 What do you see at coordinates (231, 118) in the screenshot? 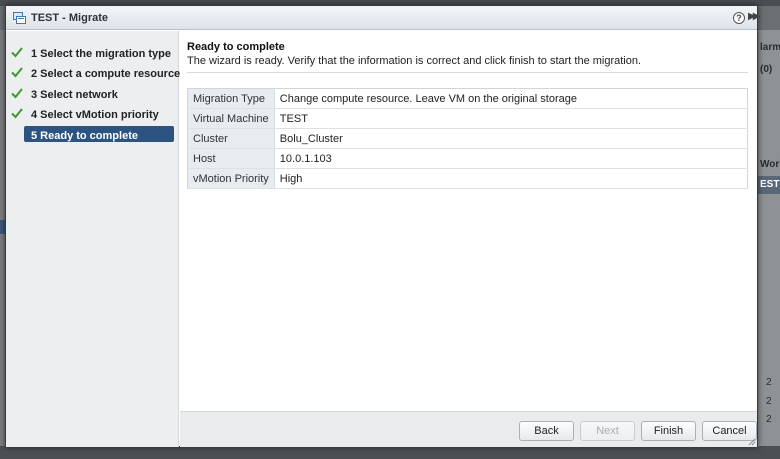
I see `summary-key: Virtual Machine` at bounding box center [231, 118].